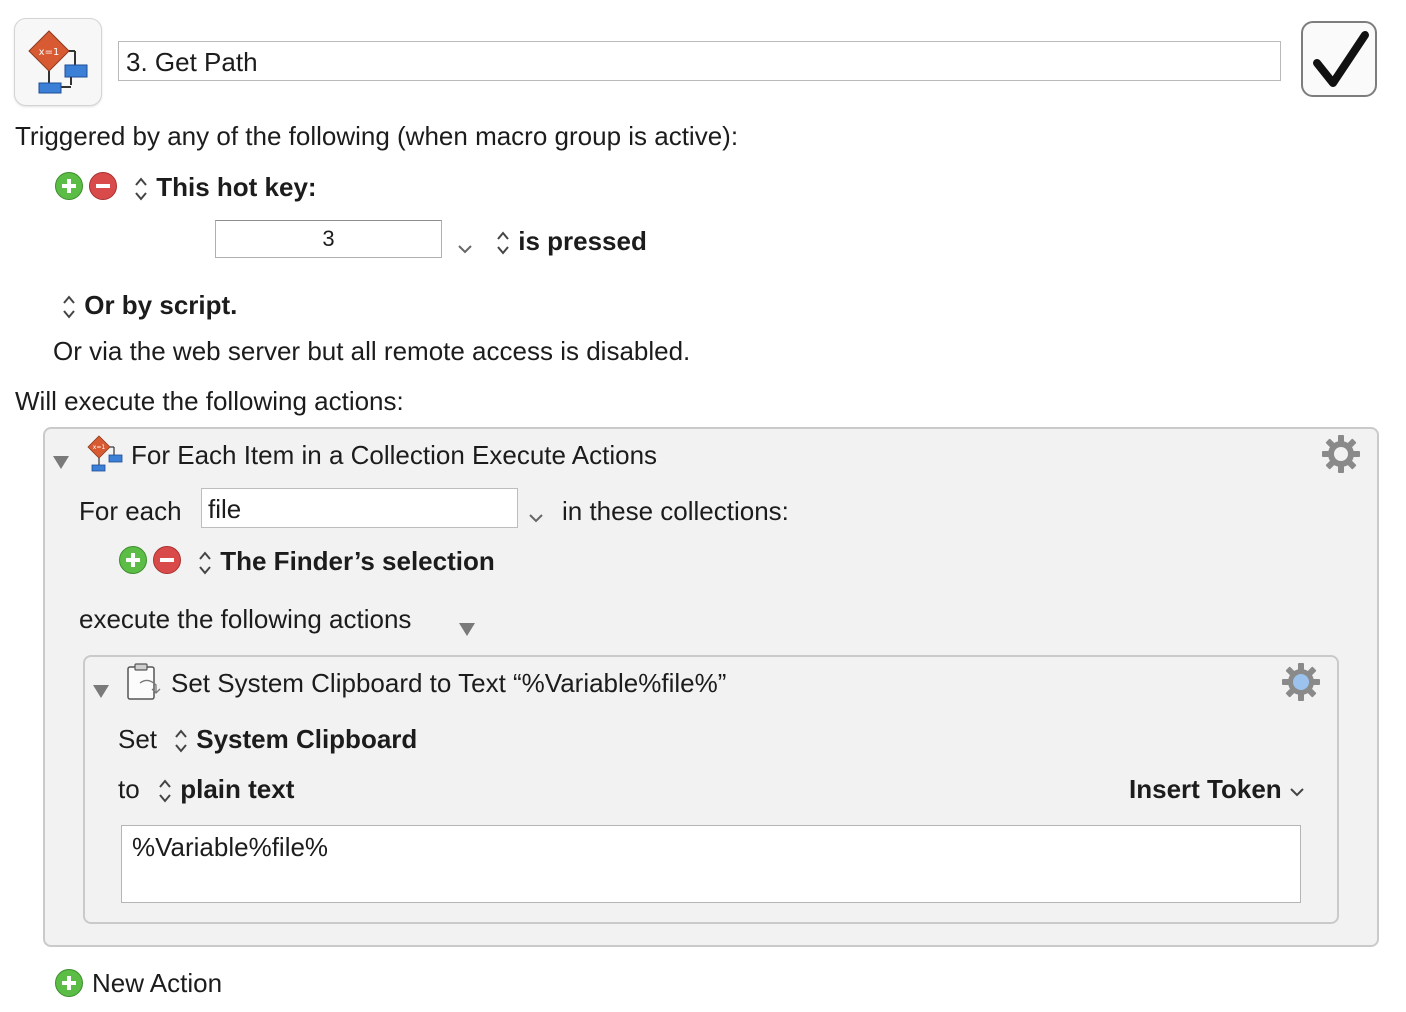  Describe the element at coordinates (357, 561) in the screenshot. I see `collection-type-label: The Finder’s selection` at that location.